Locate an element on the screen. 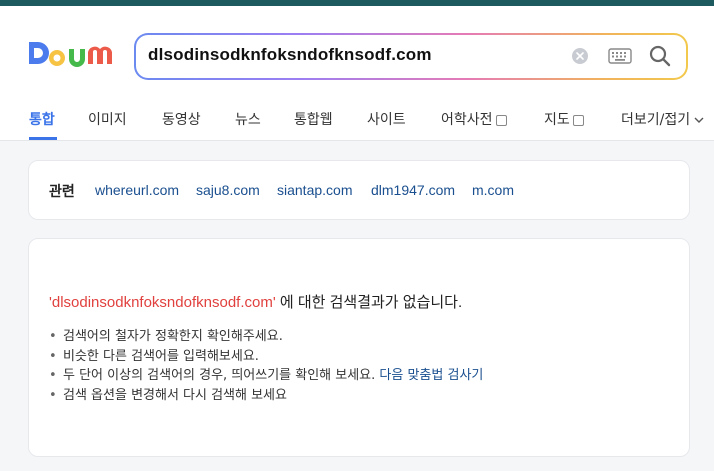 The image size is (714, 471). active-tab-indicator is located at coordinates (43, 138).